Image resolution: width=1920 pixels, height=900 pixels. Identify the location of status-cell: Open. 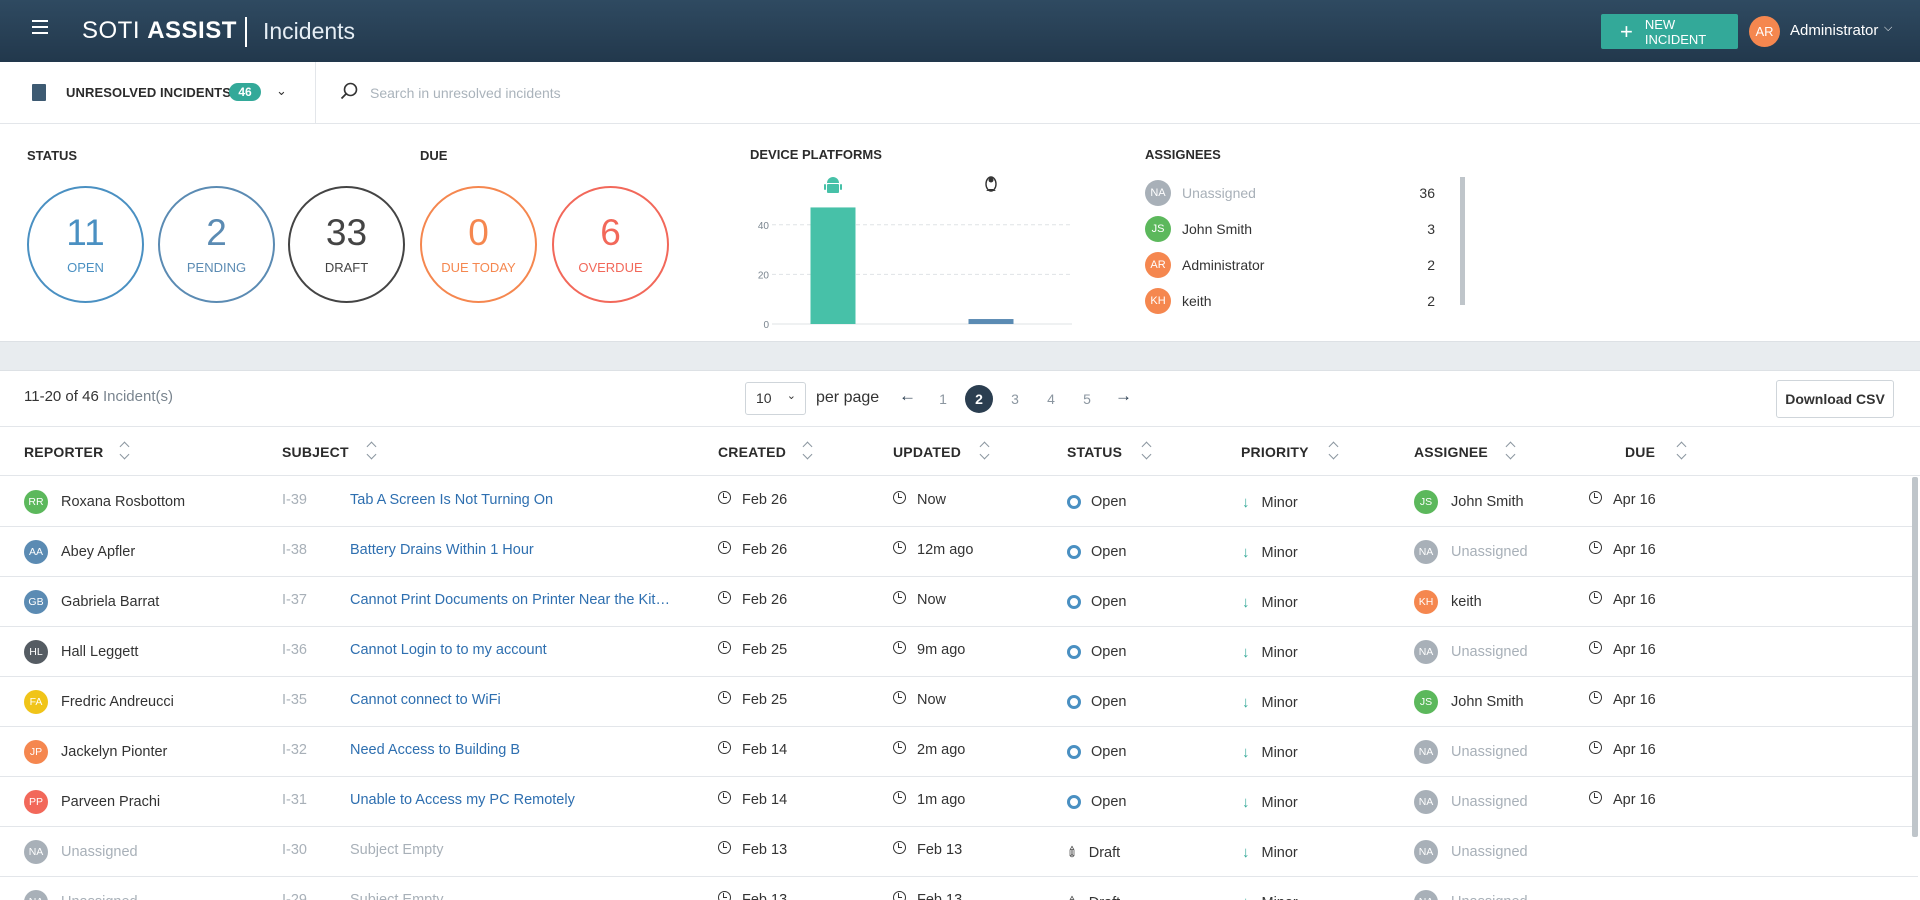
(1096, 552).